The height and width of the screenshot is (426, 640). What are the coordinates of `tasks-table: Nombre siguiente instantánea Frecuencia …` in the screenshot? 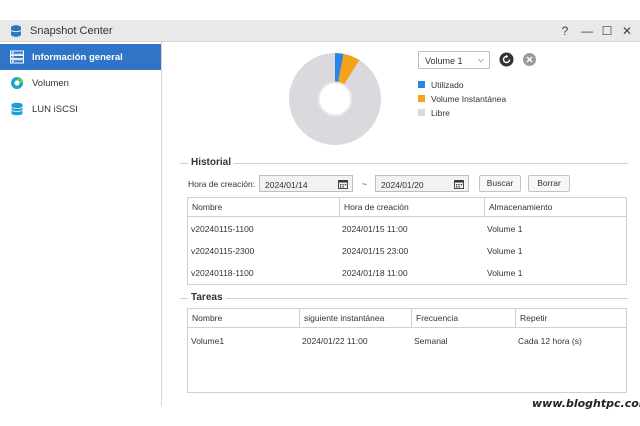 It's located at (407, 350).